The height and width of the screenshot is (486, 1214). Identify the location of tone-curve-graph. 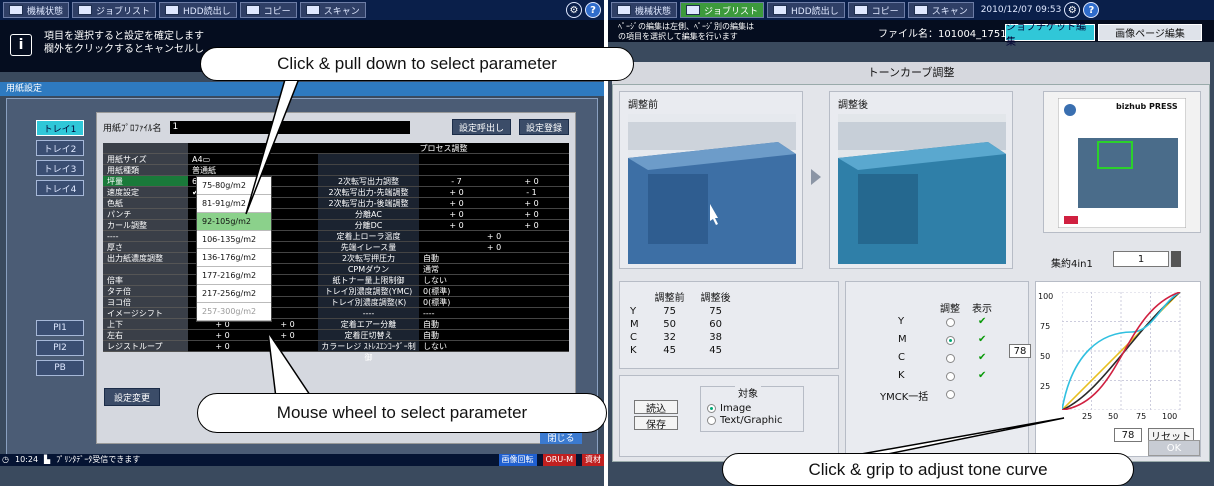
(1122, 351).